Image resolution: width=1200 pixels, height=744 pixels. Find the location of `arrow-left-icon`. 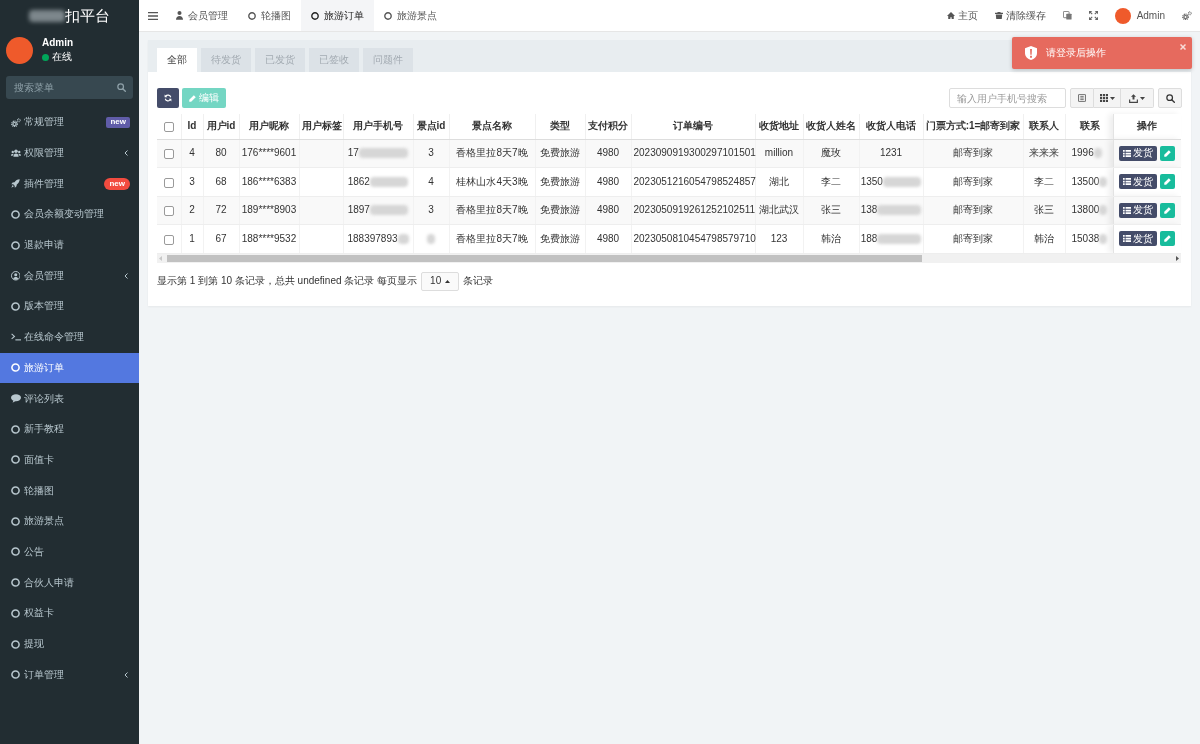

arrow-left-icon is located at coordinates (160, 258).